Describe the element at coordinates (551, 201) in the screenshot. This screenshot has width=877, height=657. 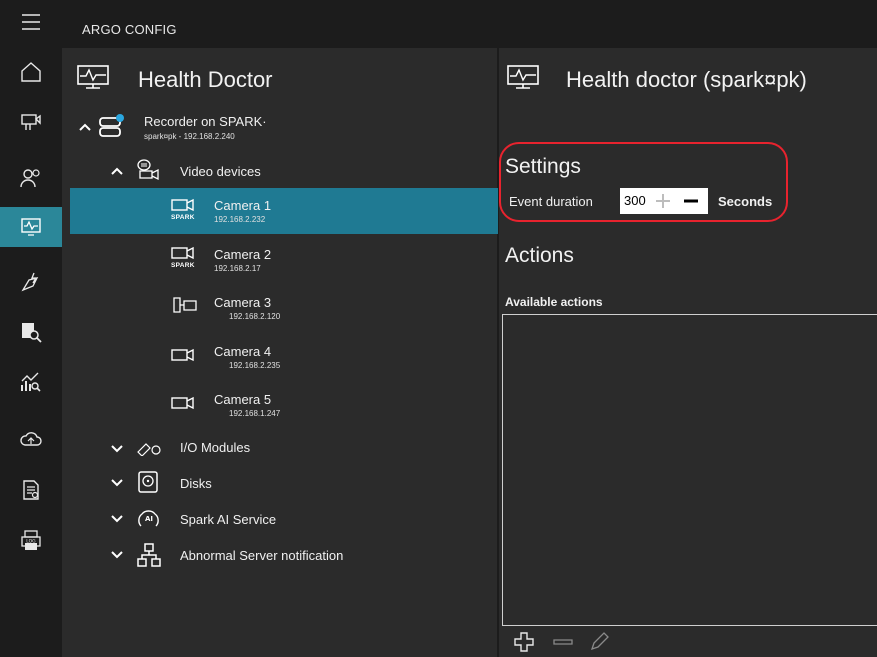
I see `event-duration-label: Event duration` at that location.